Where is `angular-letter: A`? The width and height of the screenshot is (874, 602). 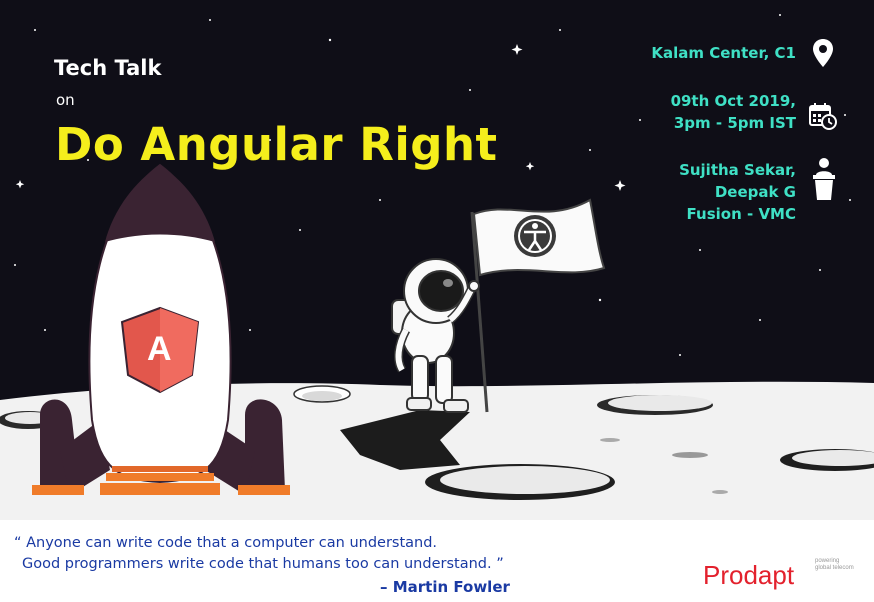
angular-letter: A is located at coordinates (159, 349).